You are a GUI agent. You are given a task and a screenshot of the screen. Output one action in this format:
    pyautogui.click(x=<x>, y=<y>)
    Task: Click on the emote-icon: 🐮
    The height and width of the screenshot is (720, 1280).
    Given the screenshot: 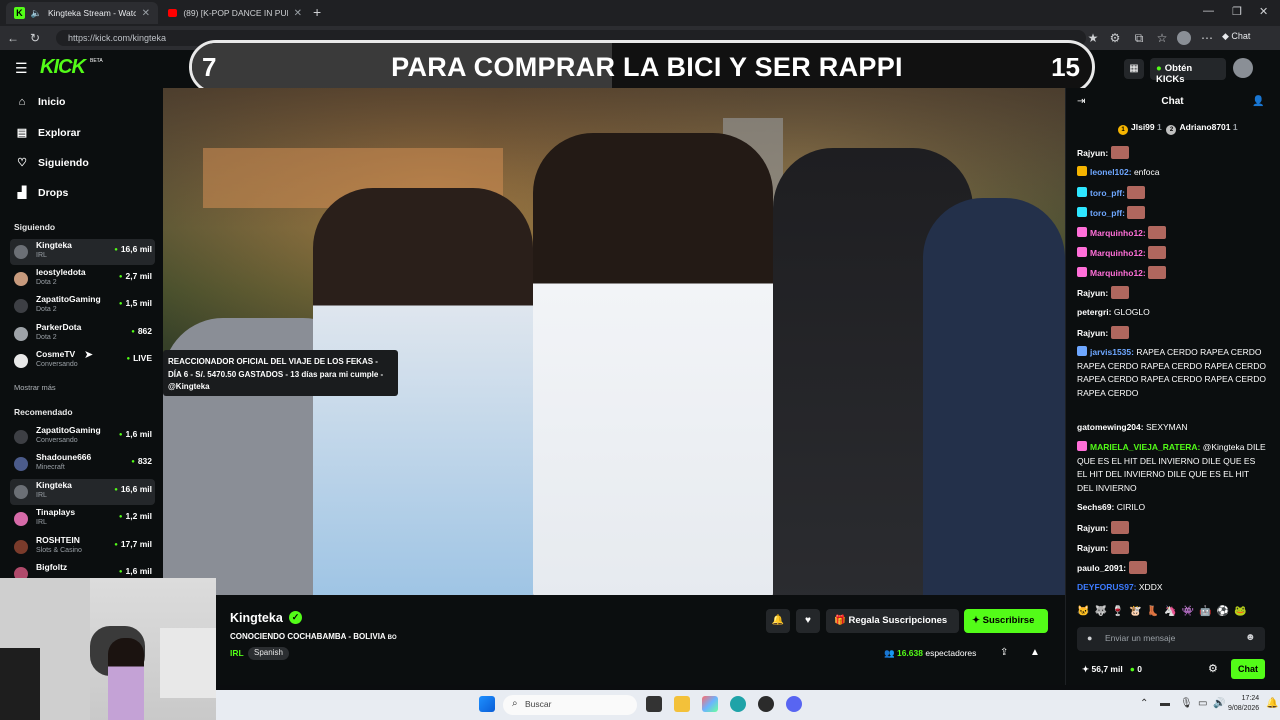 What is the action you would take?
    pyautogui.click(x=1137, y=611)
    